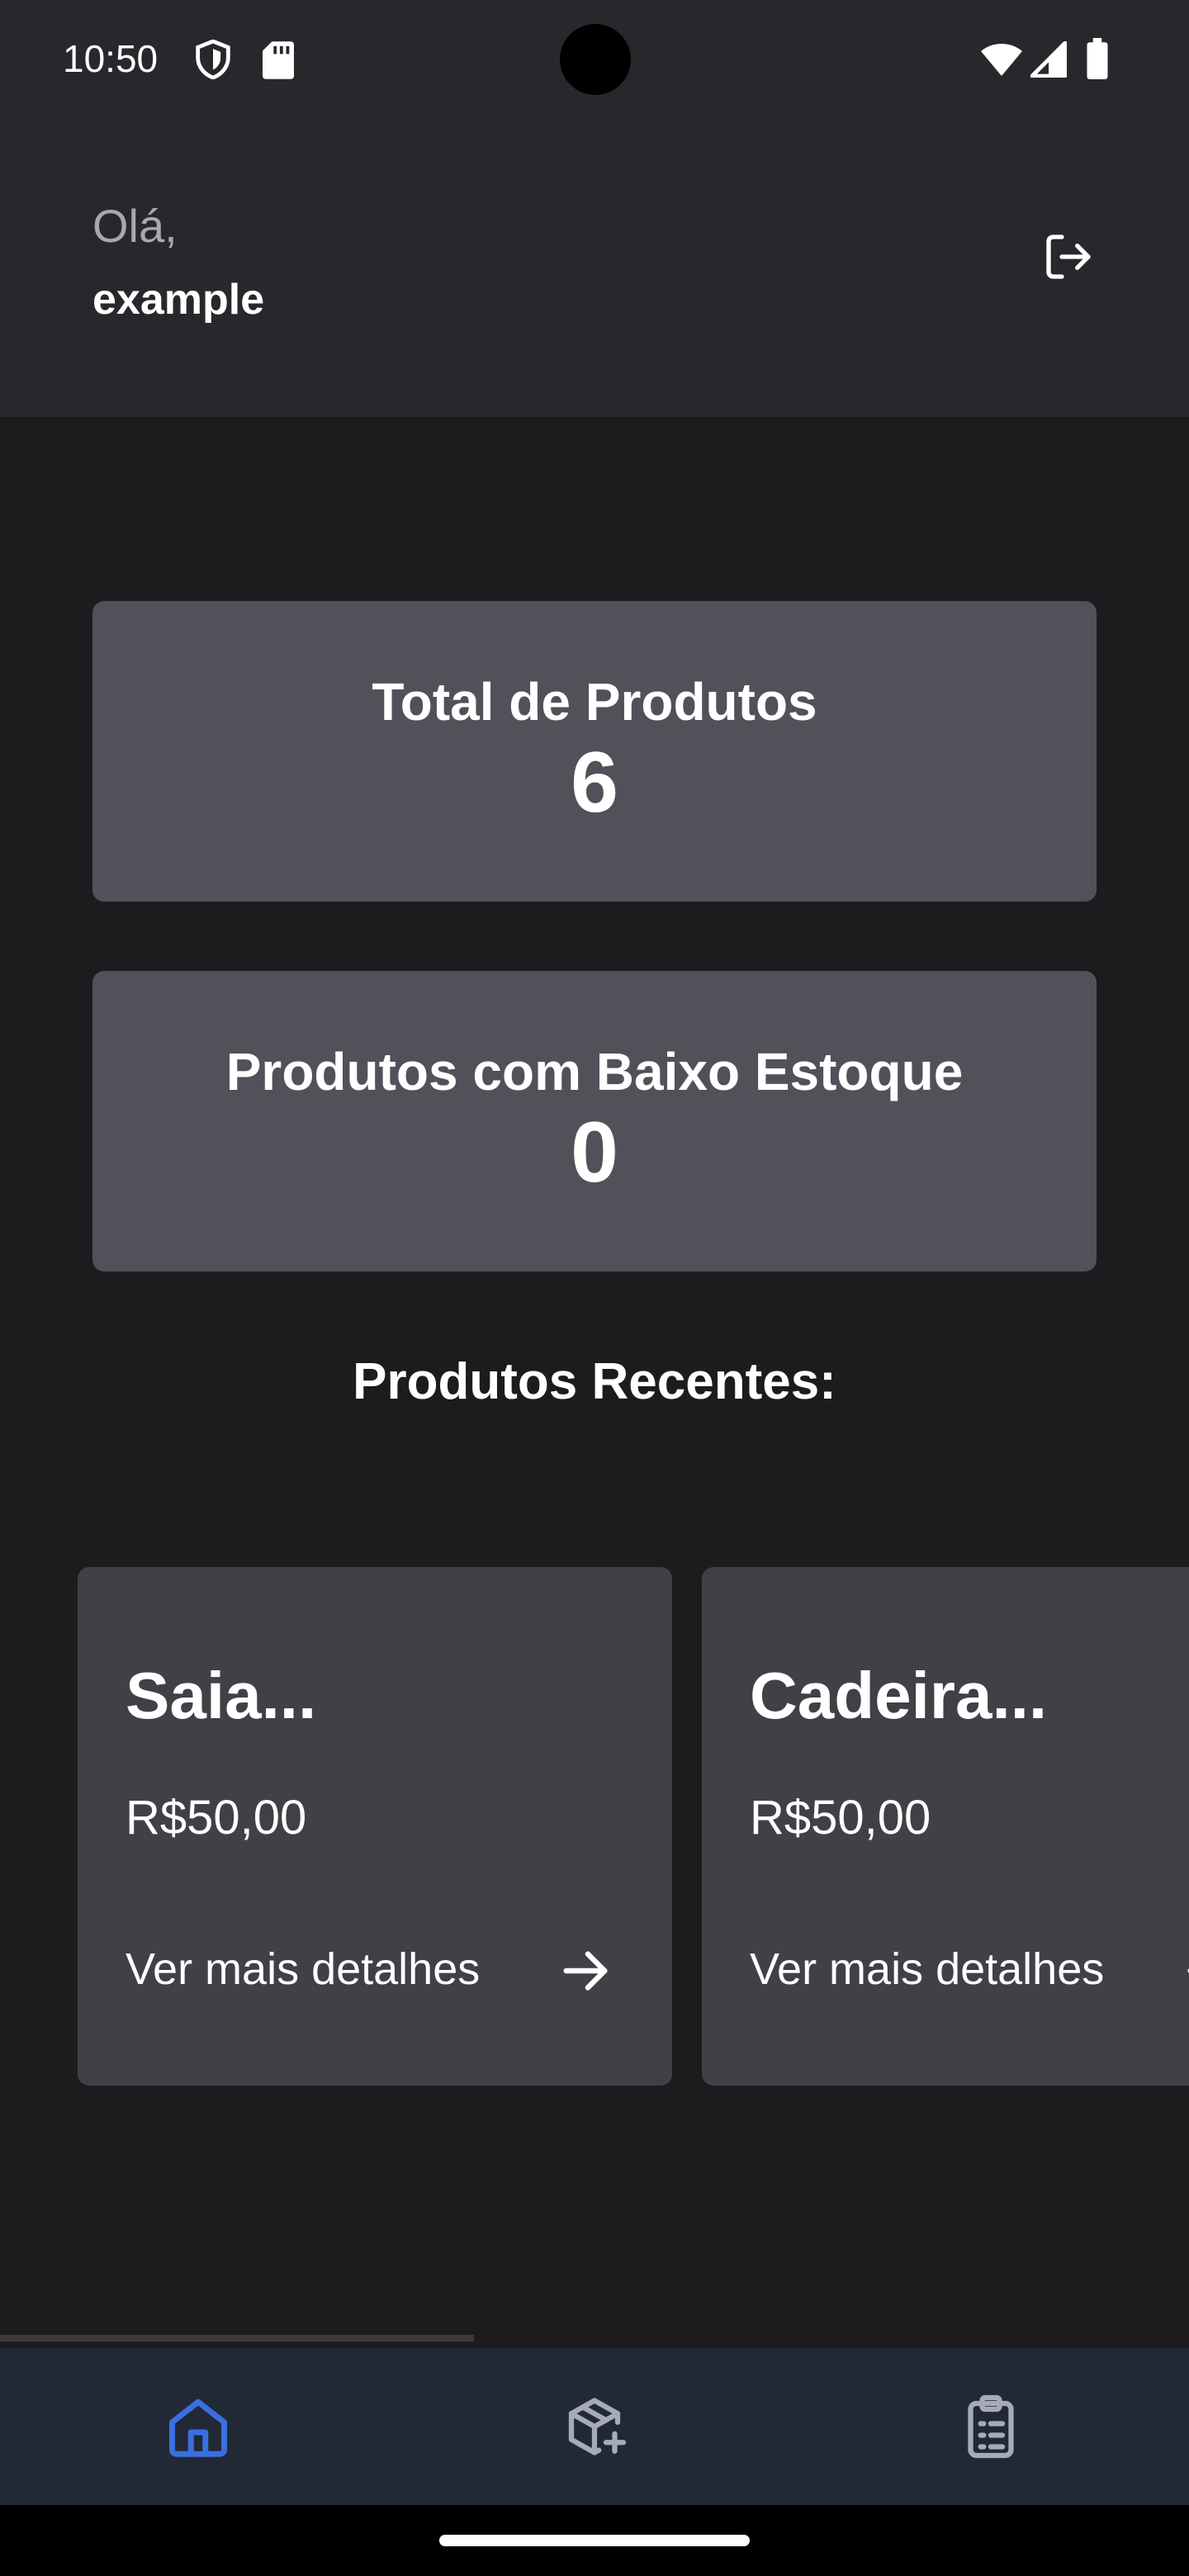  Describe the element at coordinates (594, 701) in the screenshot. I see `total-products-label: Total de Produtos` at that location.